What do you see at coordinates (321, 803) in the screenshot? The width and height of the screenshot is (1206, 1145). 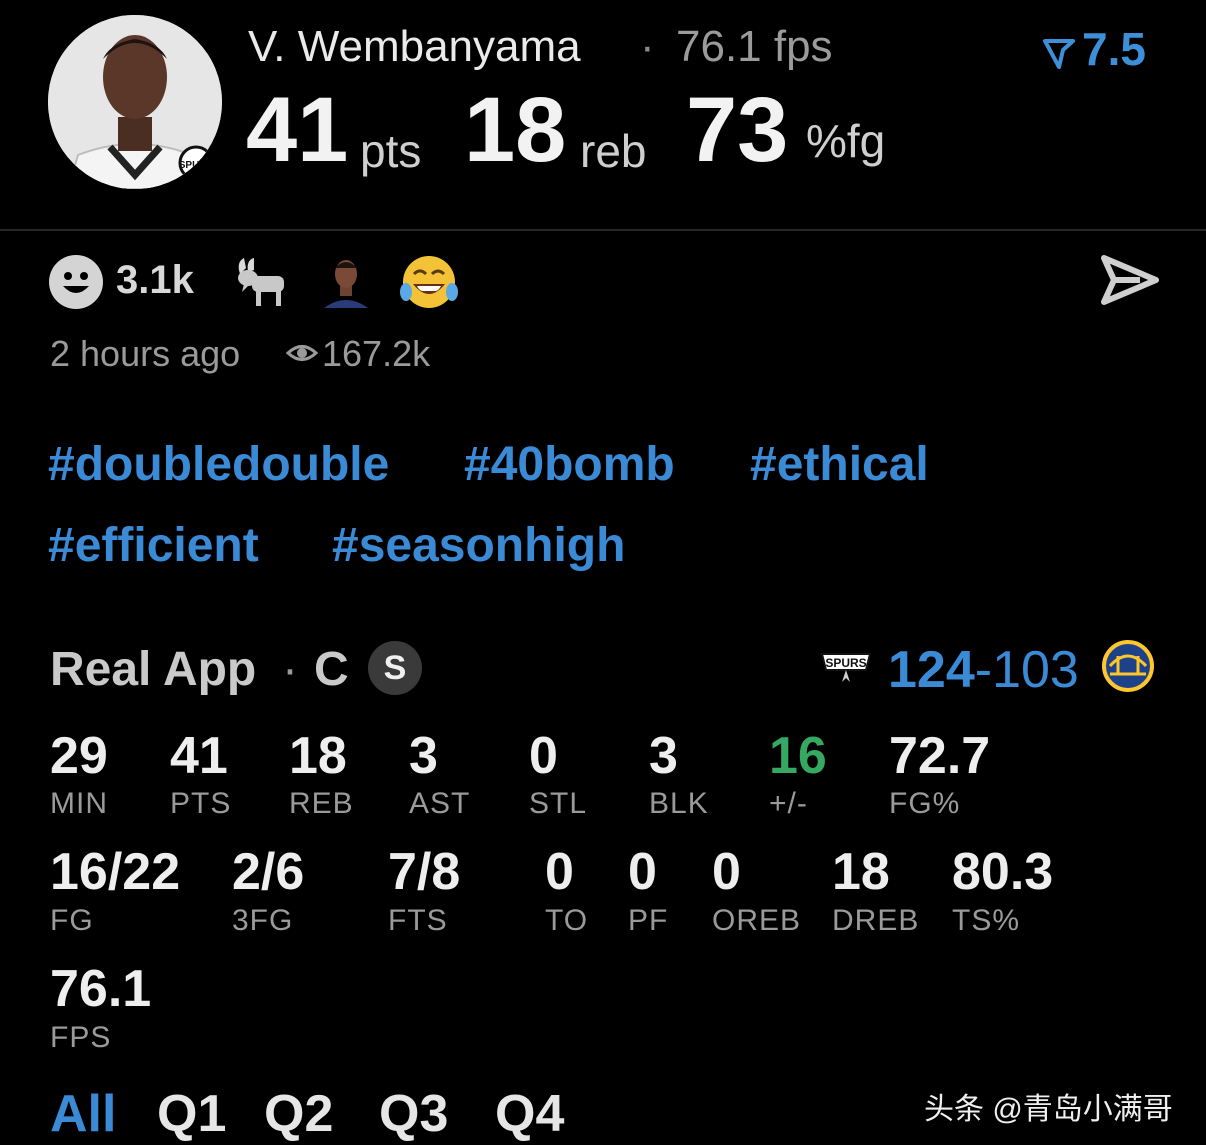 I see `stat-label-reb: REB` at bounding box center [321, 803].